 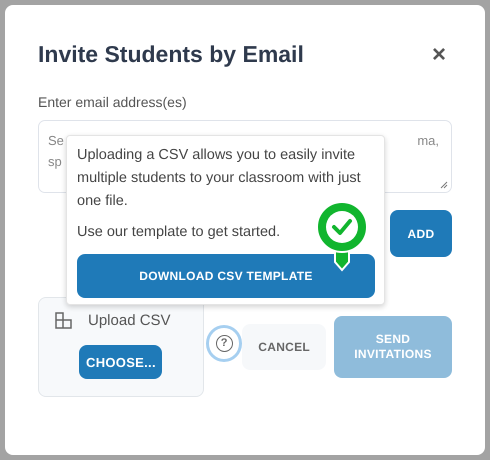 I want to click on popover-text: Uploading a CSV allows you to easily invite multiple students to your classroom with just one file., so click(x=219, y=178).